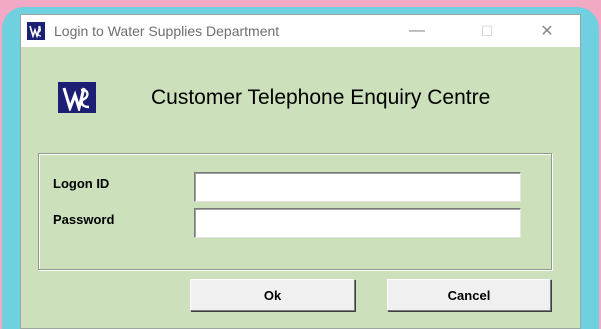 This screenshot has width=601, height=329. Describe the element at coordinates (469, 295) in the screenshot. I see `cancel-button: Cancel` at that location.